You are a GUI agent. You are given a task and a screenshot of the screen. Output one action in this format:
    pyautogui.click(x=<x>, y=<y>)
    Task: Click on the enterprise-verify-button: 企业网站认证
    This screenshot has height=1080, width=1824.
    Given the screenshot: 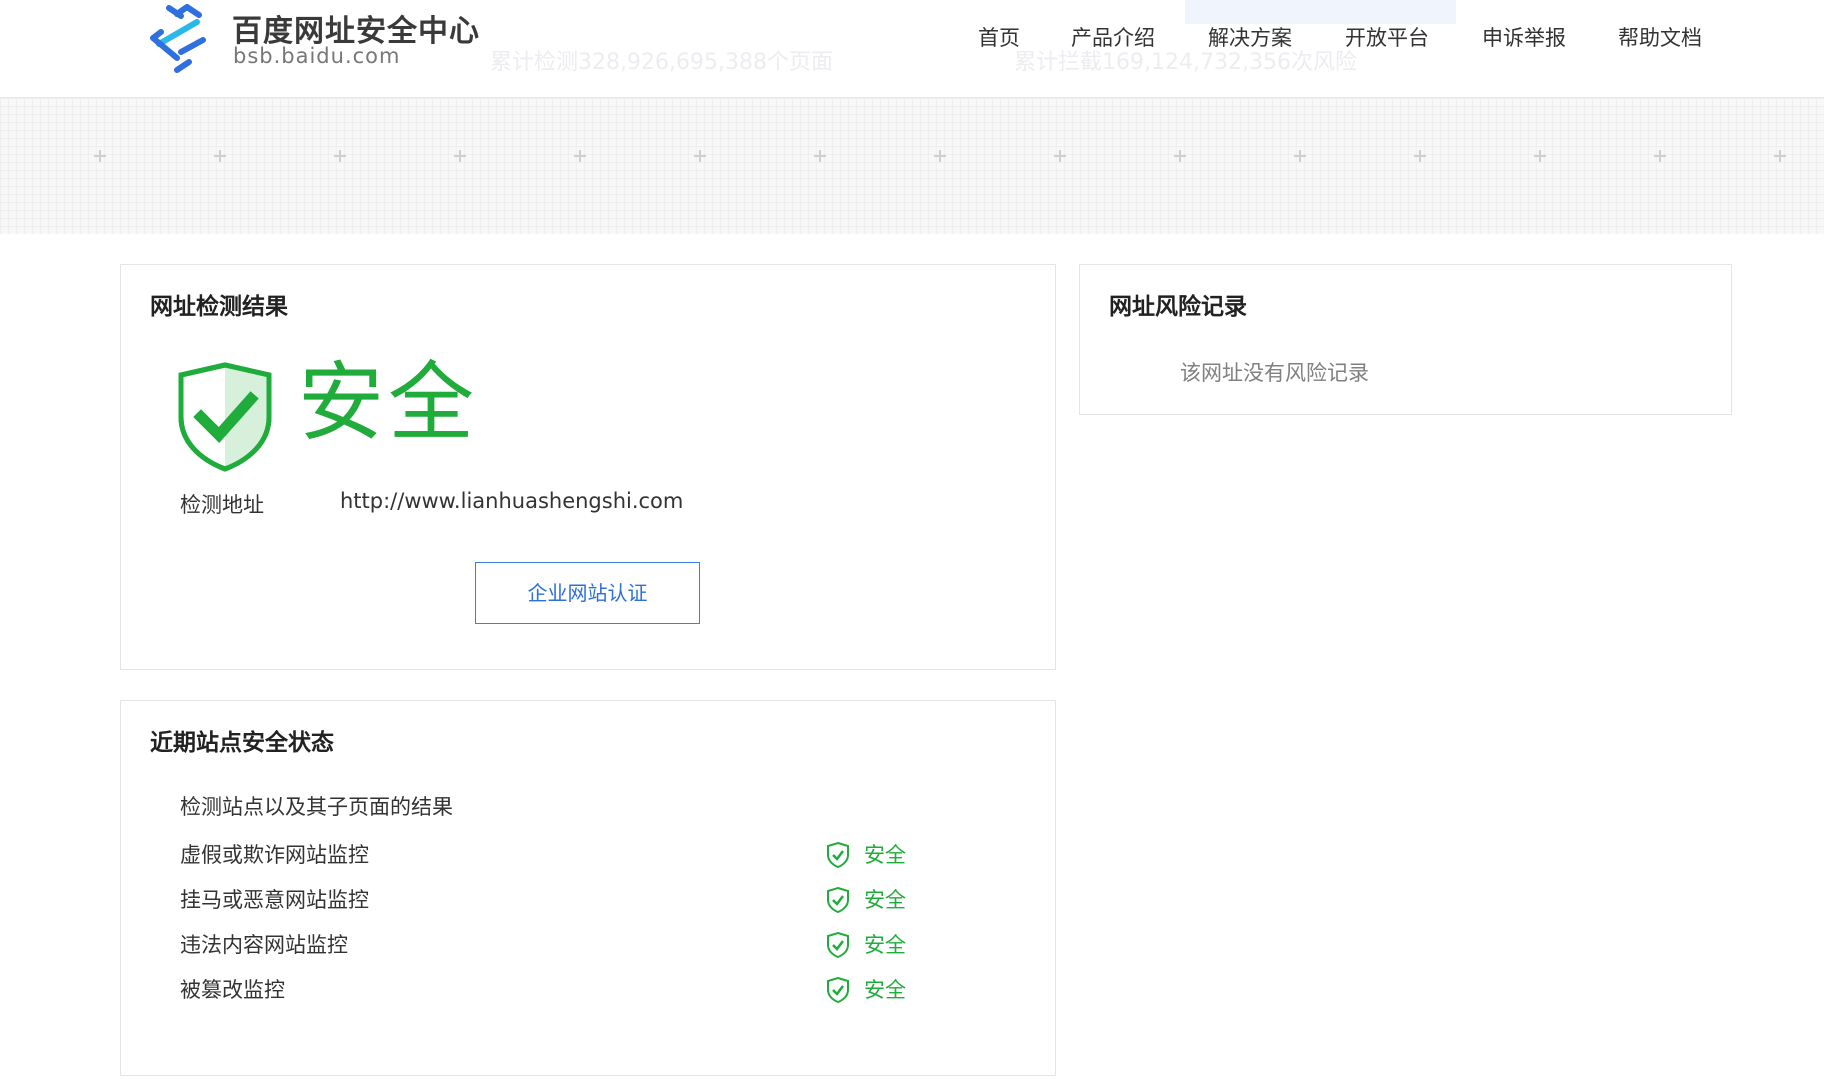 What is the action you would take?
    pyautogui.click(x=587, y=593)
    